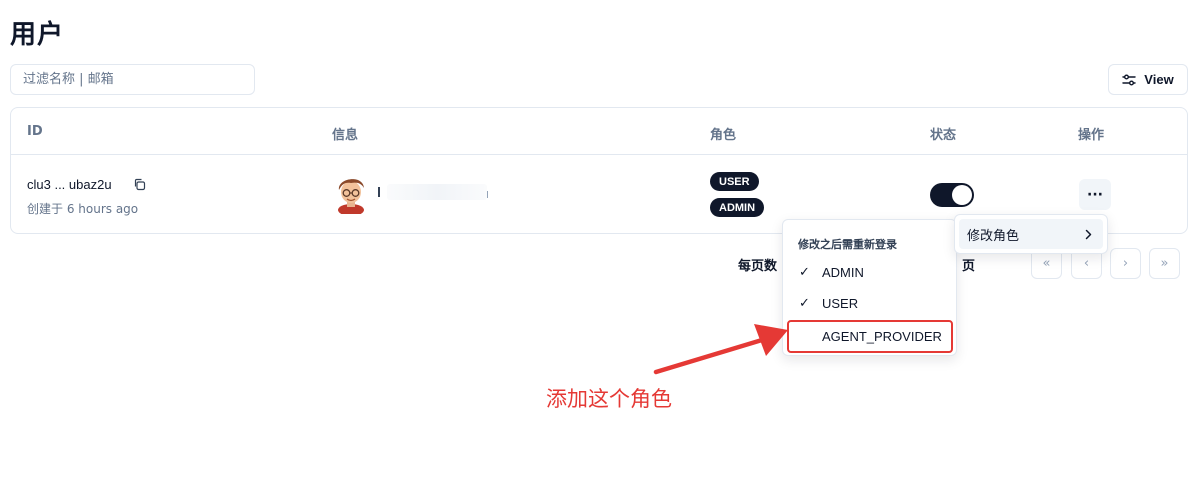  What do you see at coordinates (1088, 234) in the screenshot?
I see `chevron-right-icon` at bounding box center [1088, 234].